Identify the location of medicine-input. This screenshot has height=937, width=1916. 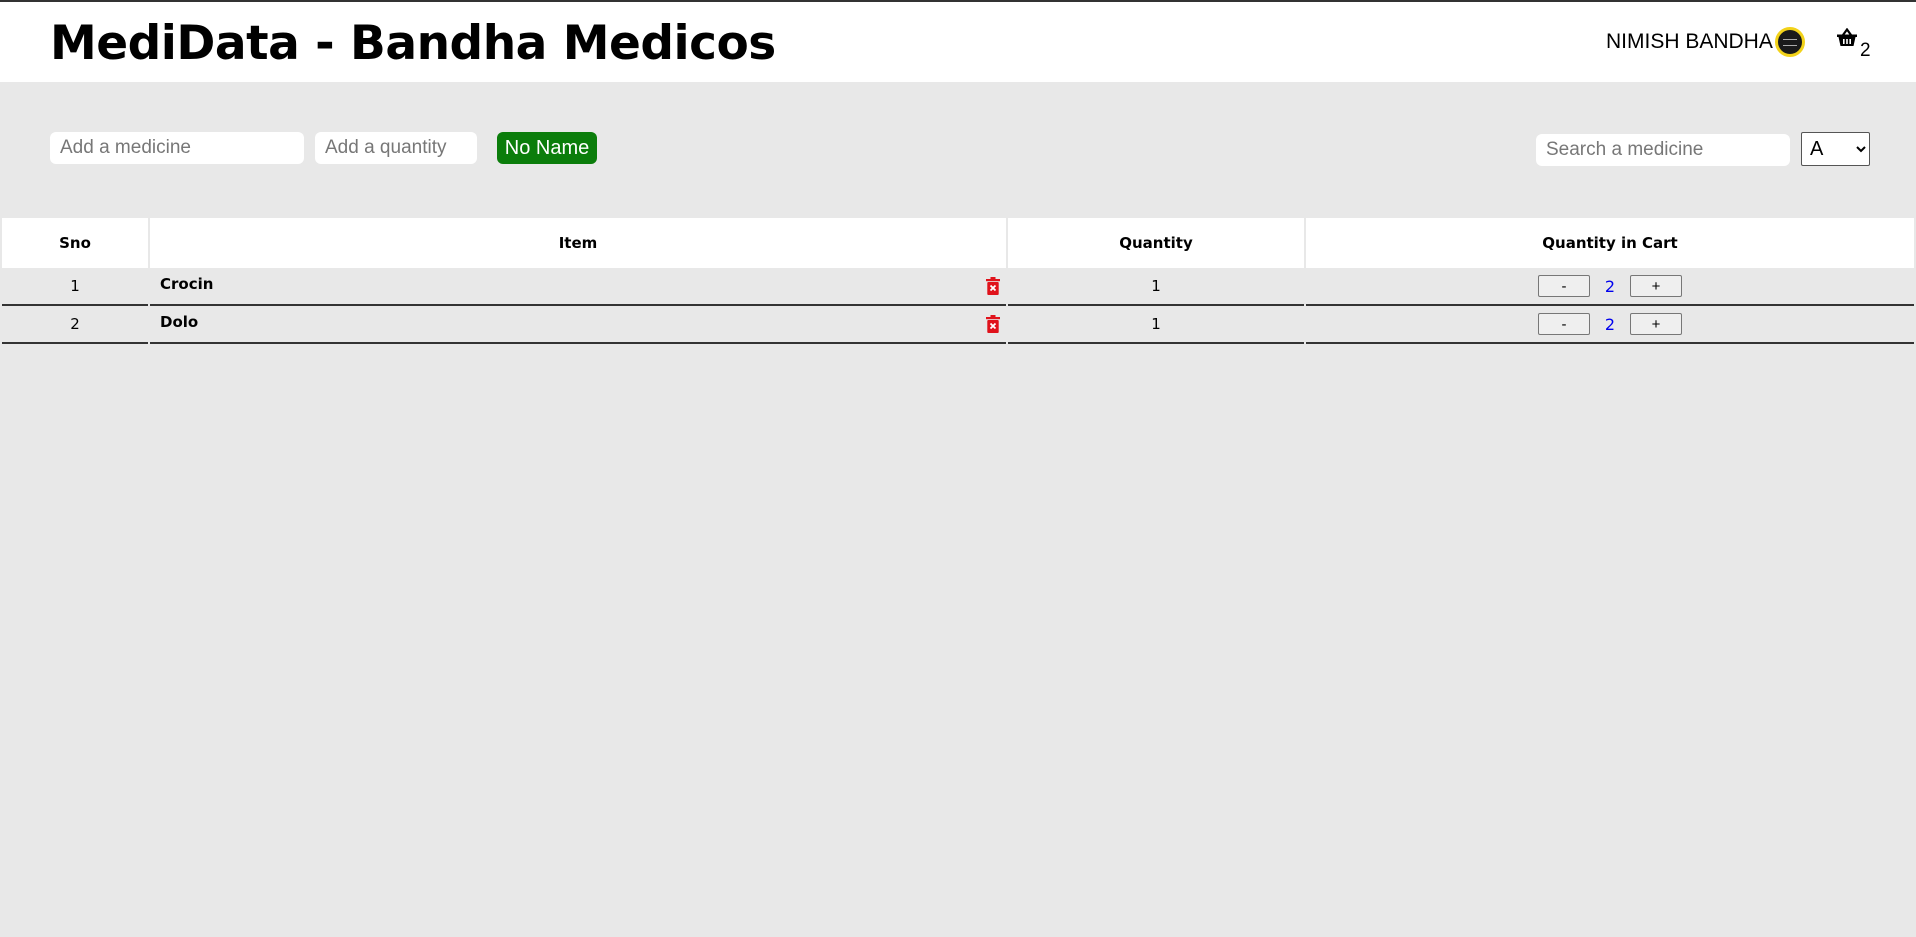
(177, 148).